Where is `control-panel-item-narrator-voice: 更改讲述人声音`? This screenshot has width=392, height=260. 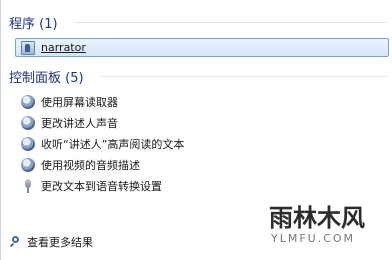 control-panel-item-narrator-voice: 更改讲述人声音 is located at coordinates (69, 122).